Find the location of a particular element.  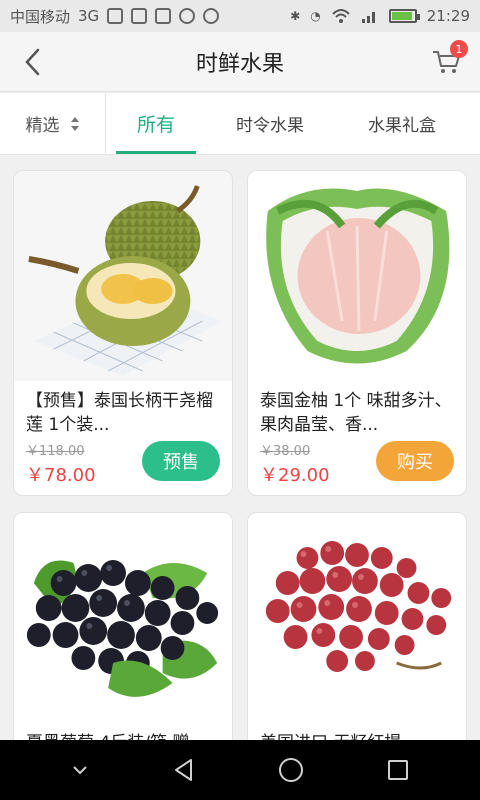

sort-dropdown: 精选 is located at coordinates (53, 123).